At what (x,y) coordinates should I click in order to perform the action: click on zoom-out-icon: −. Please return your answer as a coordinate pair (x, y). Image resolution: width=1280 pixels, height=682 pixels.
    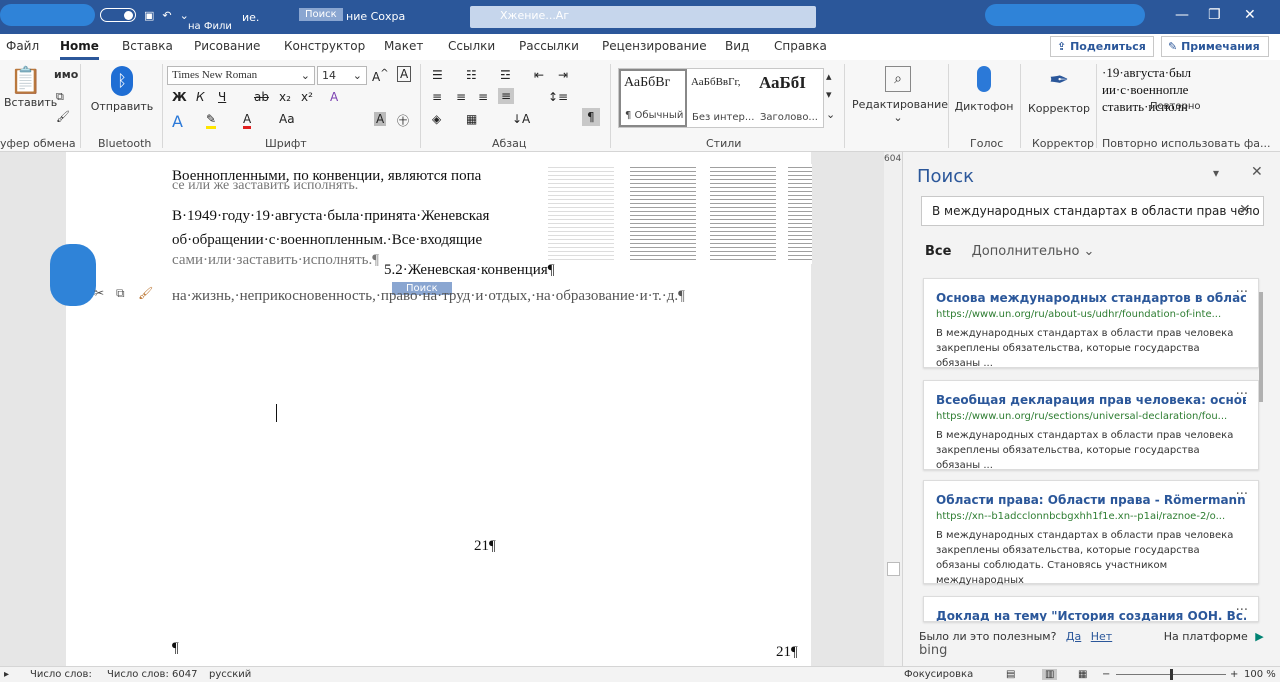
    Looking at the image, I should click on (1106, 674).